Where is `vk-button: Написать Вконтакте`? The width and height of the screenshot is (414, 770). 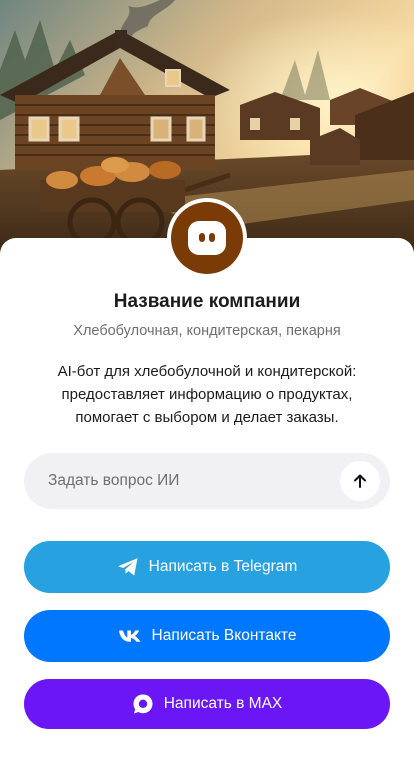 vk-button: Написать Вконтакте is located at coordinates (207, 636).